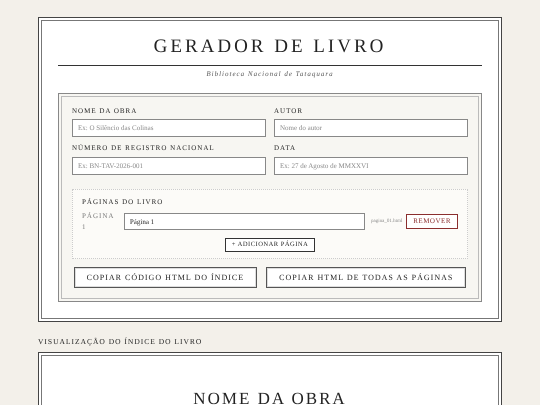 Image resolution: width=540 pixels, height=405 pixels. What do you see at coordinates (166, 277) in the screenshot?
I see `copy-button: COPIAR CÓDIGO HTML DO ÍNDICE` at bounding box center [166, 277].